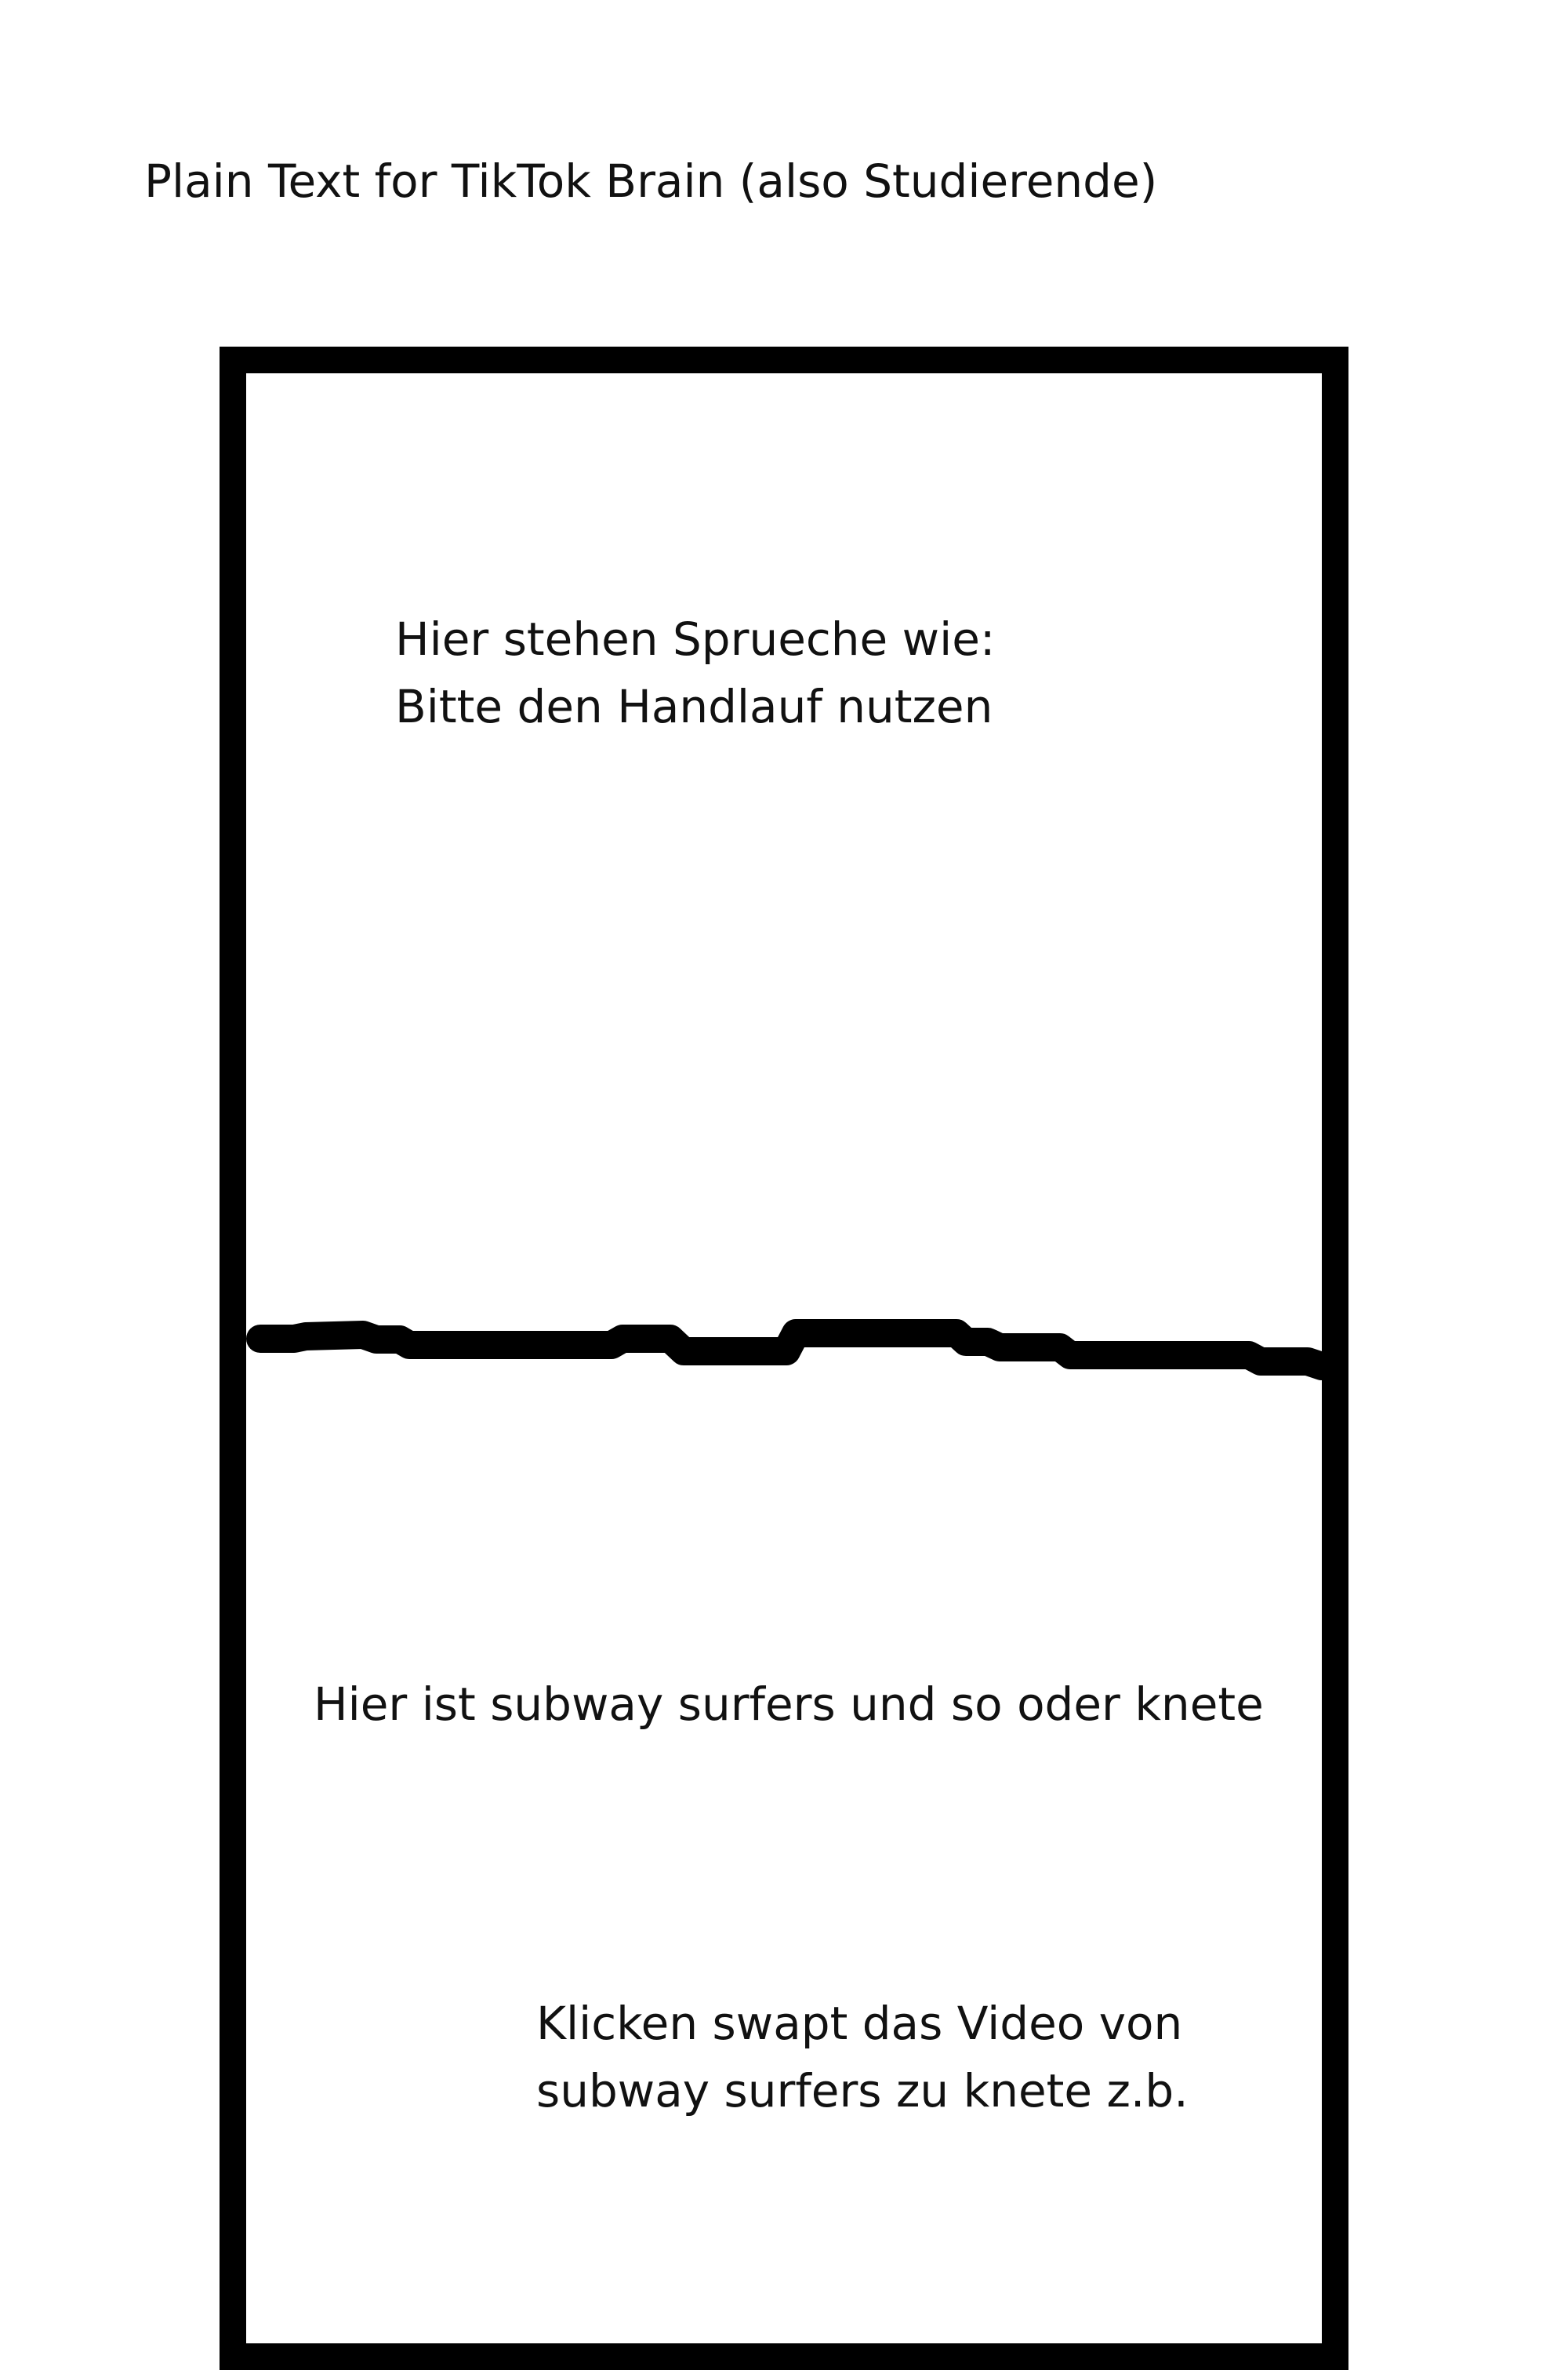 Image resolution: width=1568 pixels, height=2370 pixels. What do you see at coordinates (859, 2024) in the screenshot?
I see `click-swap-note-line-1: Klicken swapt das Video von` at bounding box center [859, 2024].